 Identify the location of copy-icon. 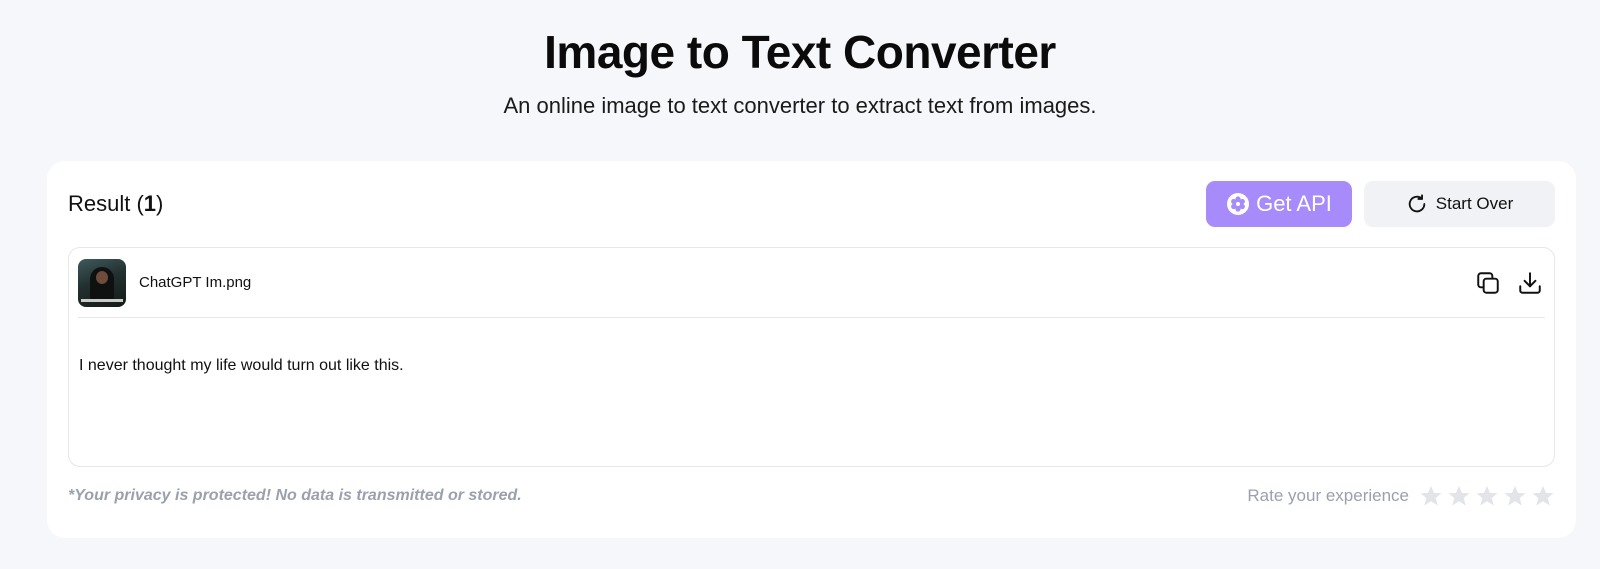
(1488, 283).